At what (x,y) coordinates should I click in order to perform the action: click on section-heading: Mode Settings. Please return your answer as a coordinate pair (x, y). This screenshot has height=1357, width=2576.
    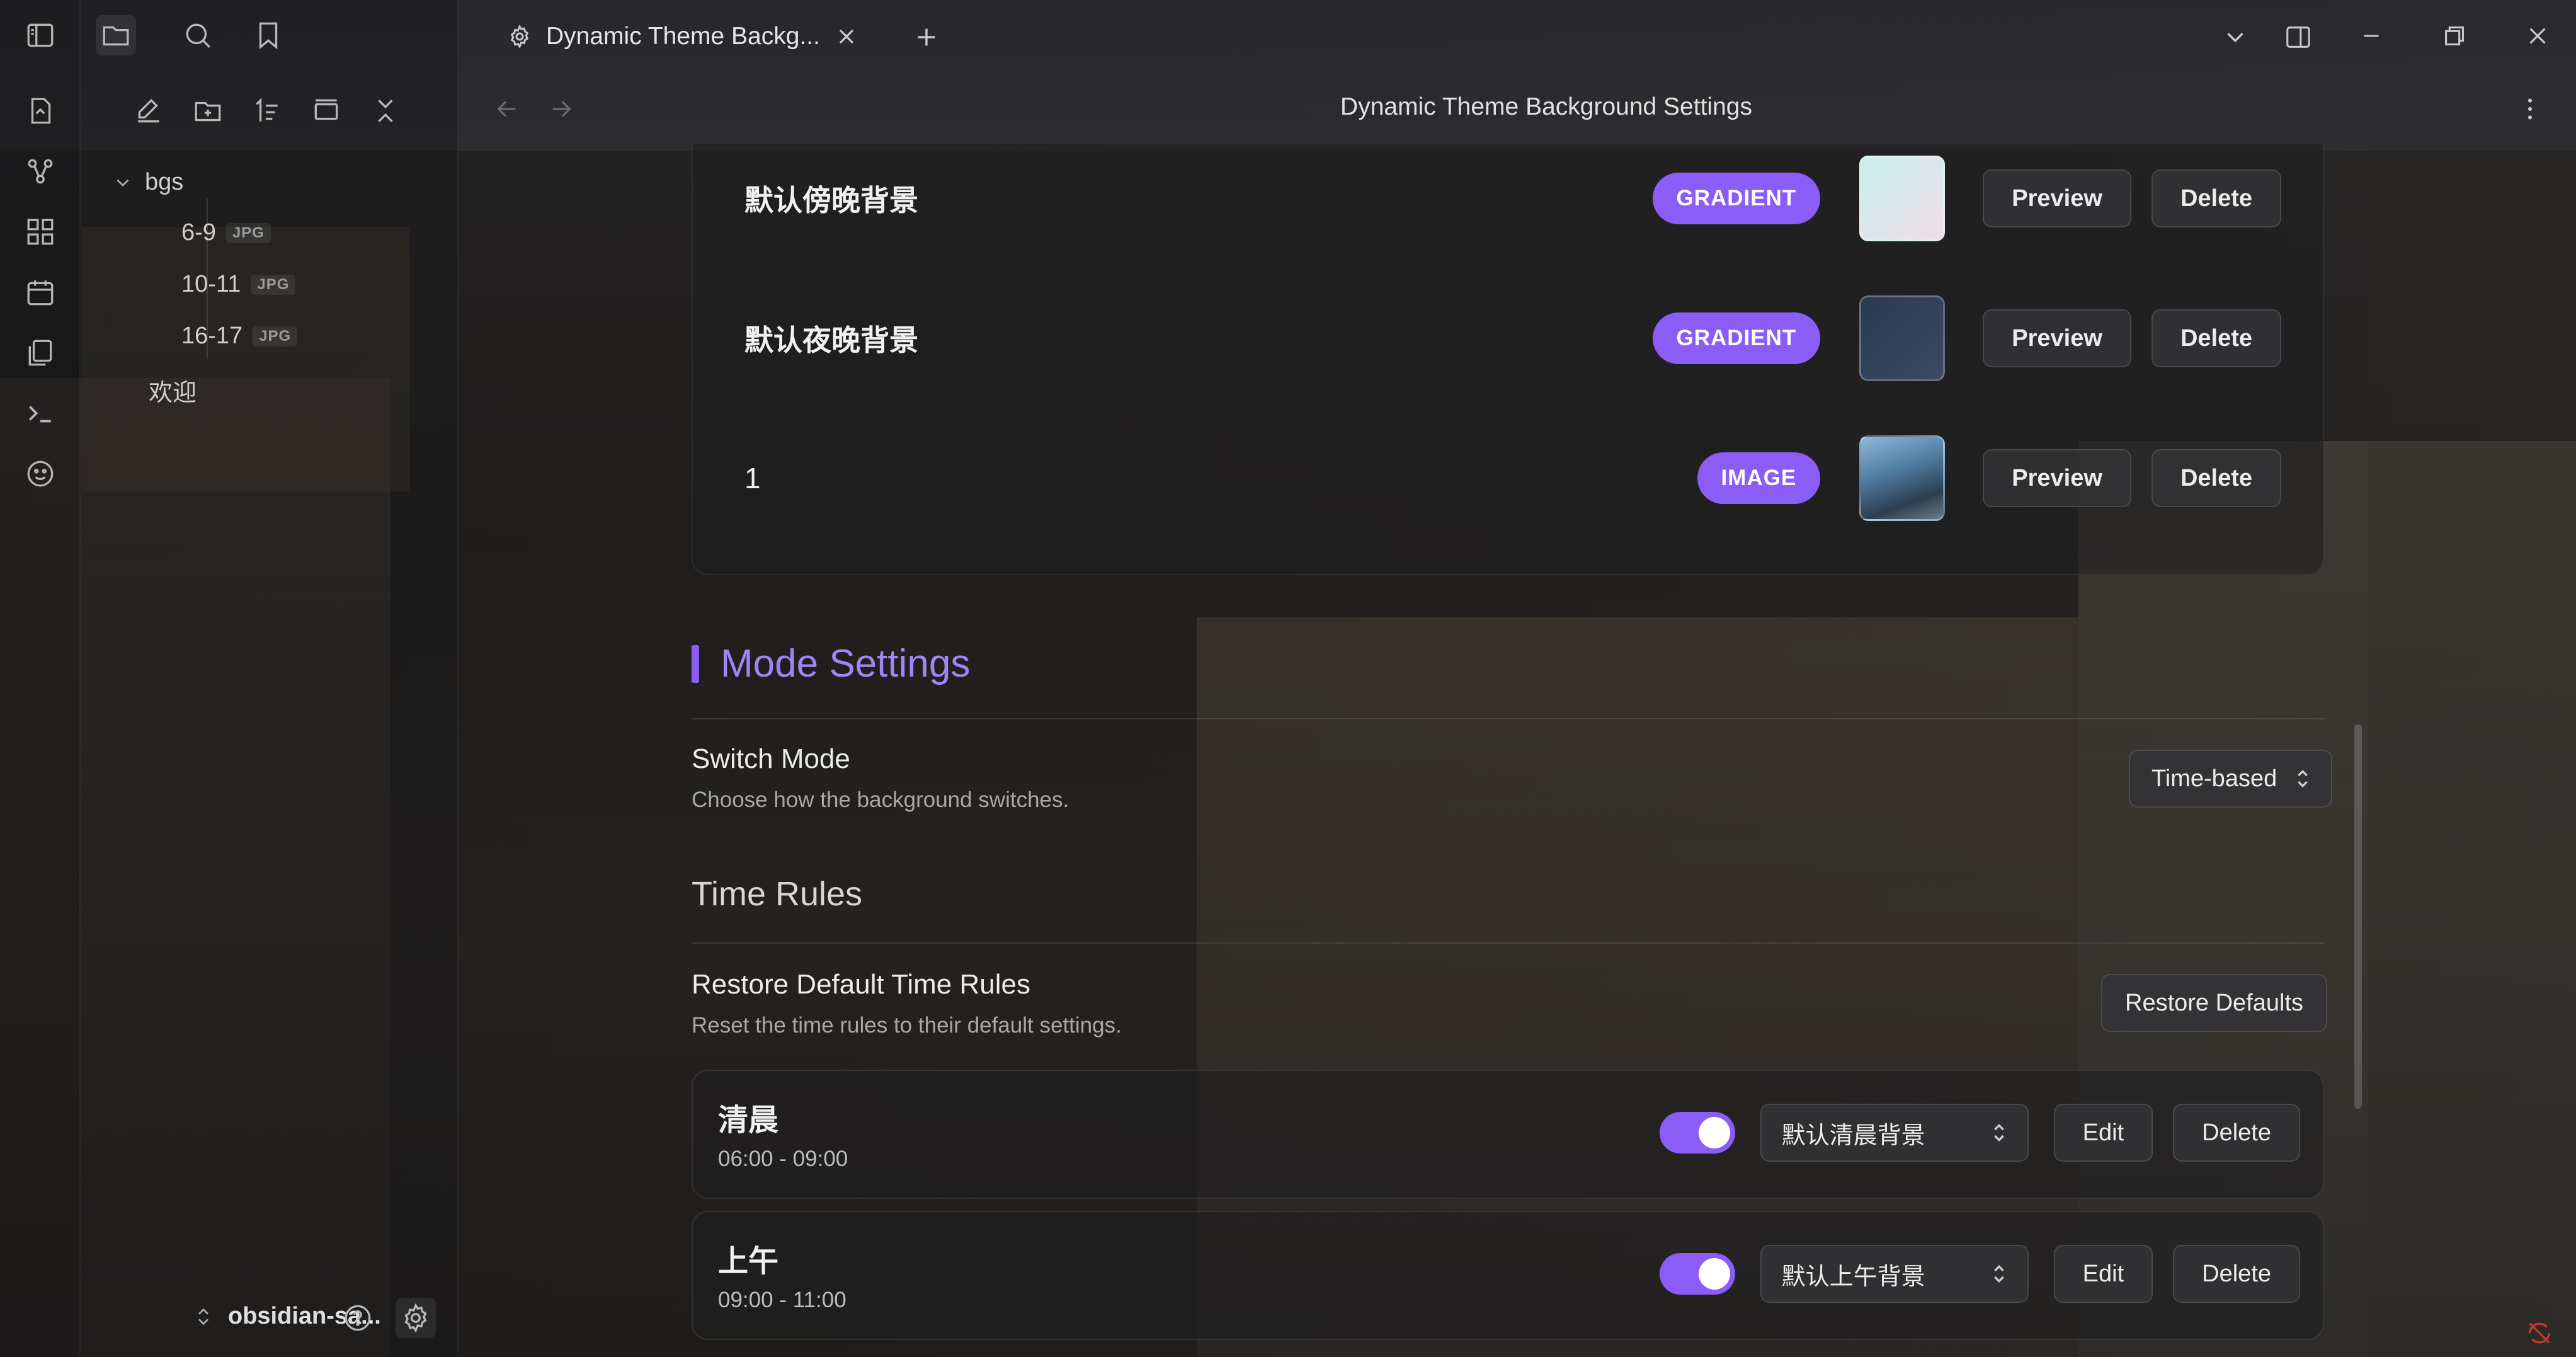
    Looking at the image, I should click on (846, 663).